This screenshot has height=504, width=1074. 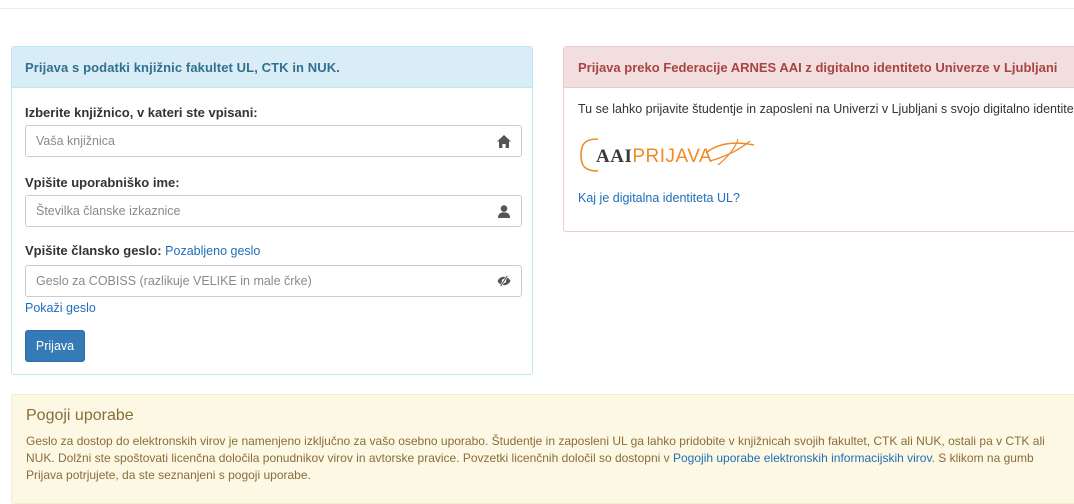 I want to click on logo-bold-text: AAI, so click(x=614, y=156).